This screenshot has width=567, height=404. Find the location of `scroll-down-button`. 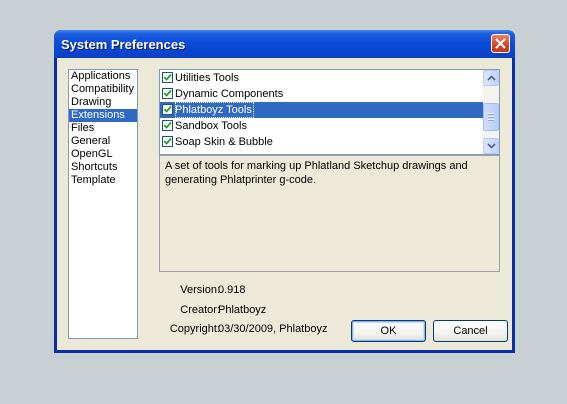

scroll-down-button is located at coordinates (491, 146).